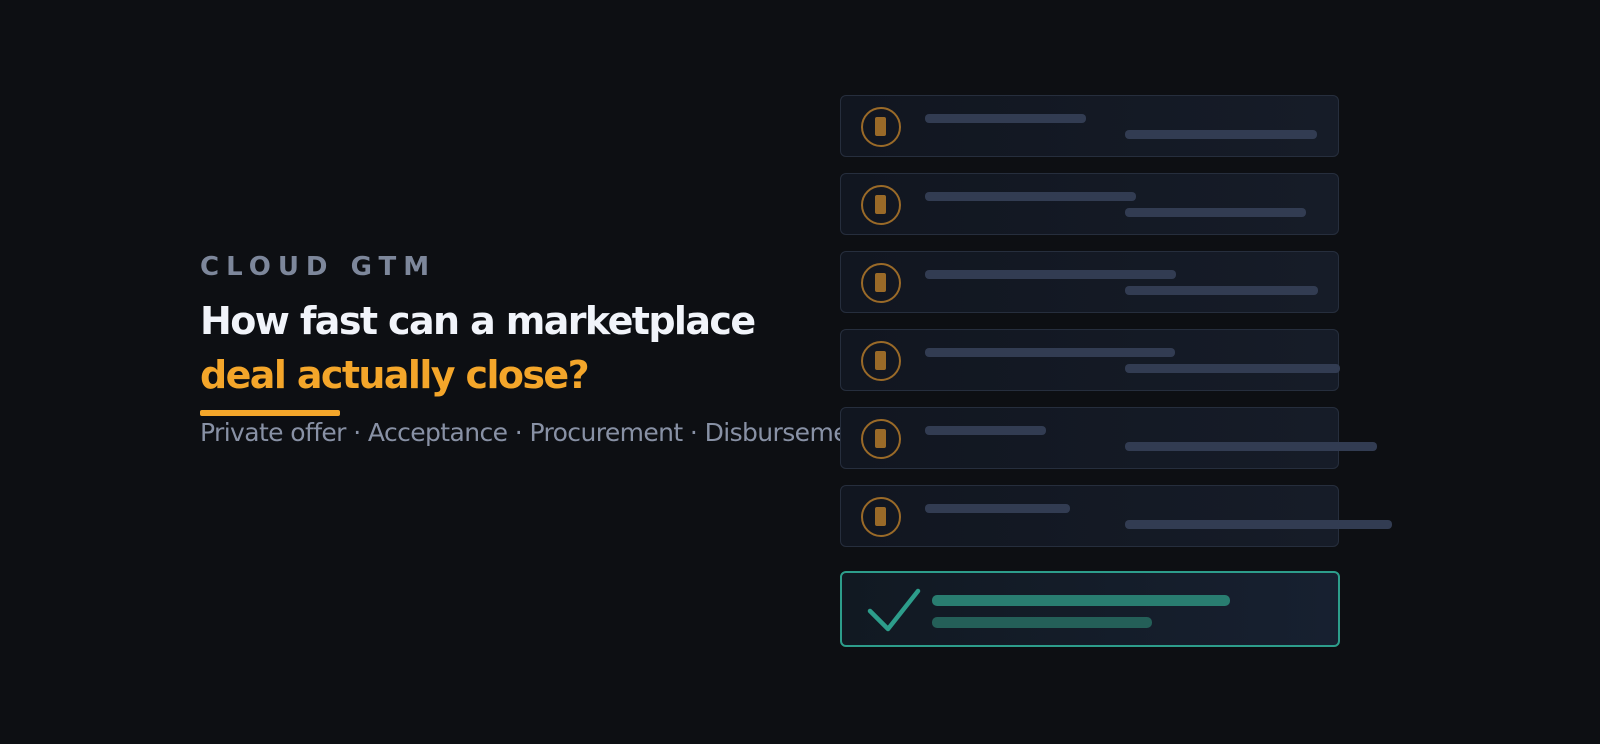  Describe the element at coordinates (478, 321) in the screenshot. I see `headline-line-1: How fast can a marketplace` at that location.